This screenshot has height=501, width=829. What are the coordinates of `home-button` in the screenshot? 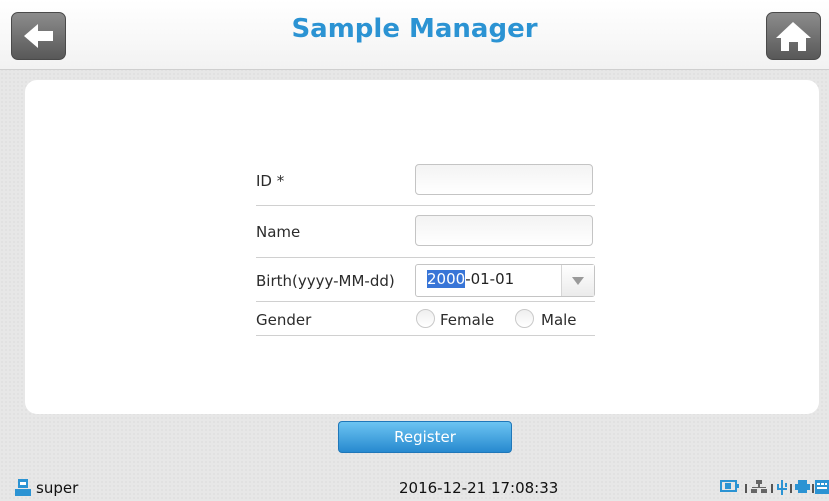 It's located at (793, 36).